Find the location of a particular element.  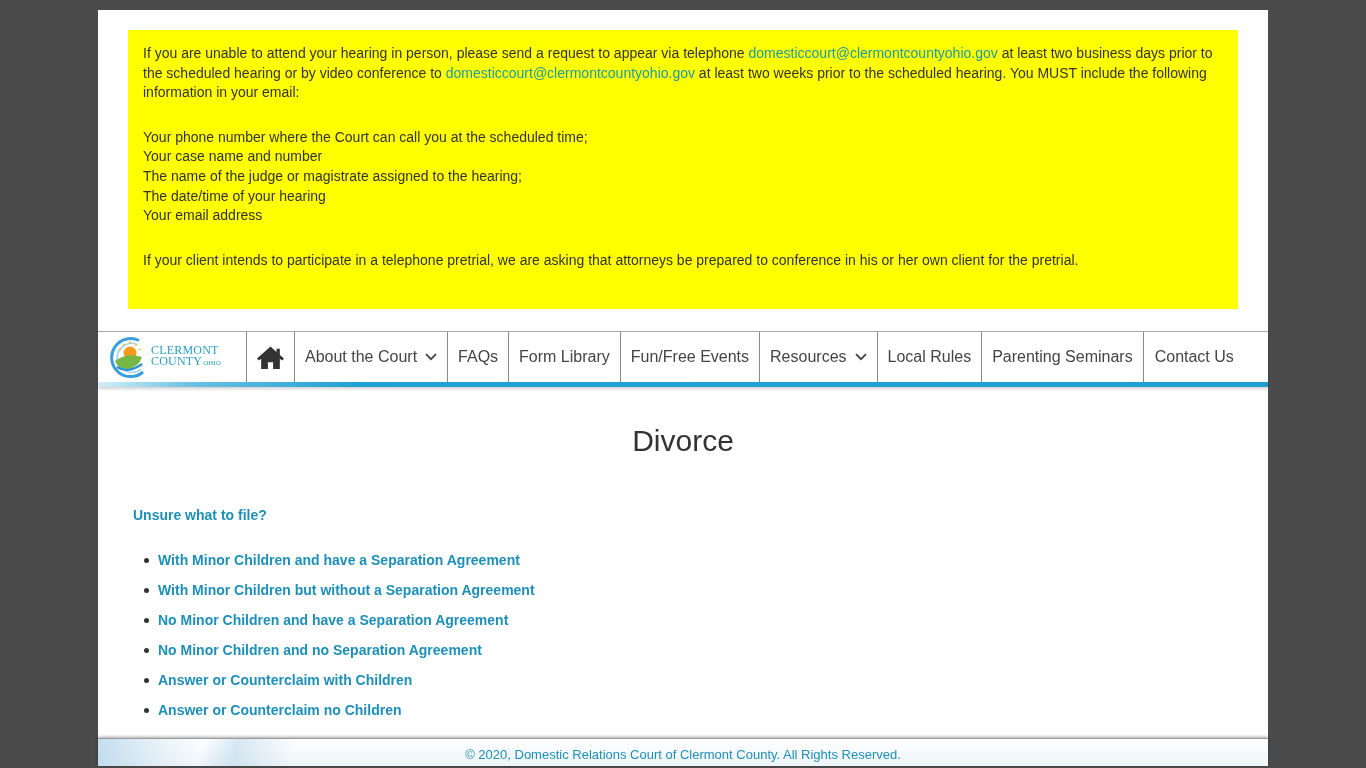

notice-paragraph: If you are unable to attend your hearing in person, please send a request to appear via telephone domesticcourt@clermontcountyohio.gov at least two business days prior to the scheduled hearing or by video conference to domesticcourt@clermontcountyohio.gov at least two weeks prior to the scheduled hearing. You MUST include the following information in your email: is located at coordinates (678, 73).